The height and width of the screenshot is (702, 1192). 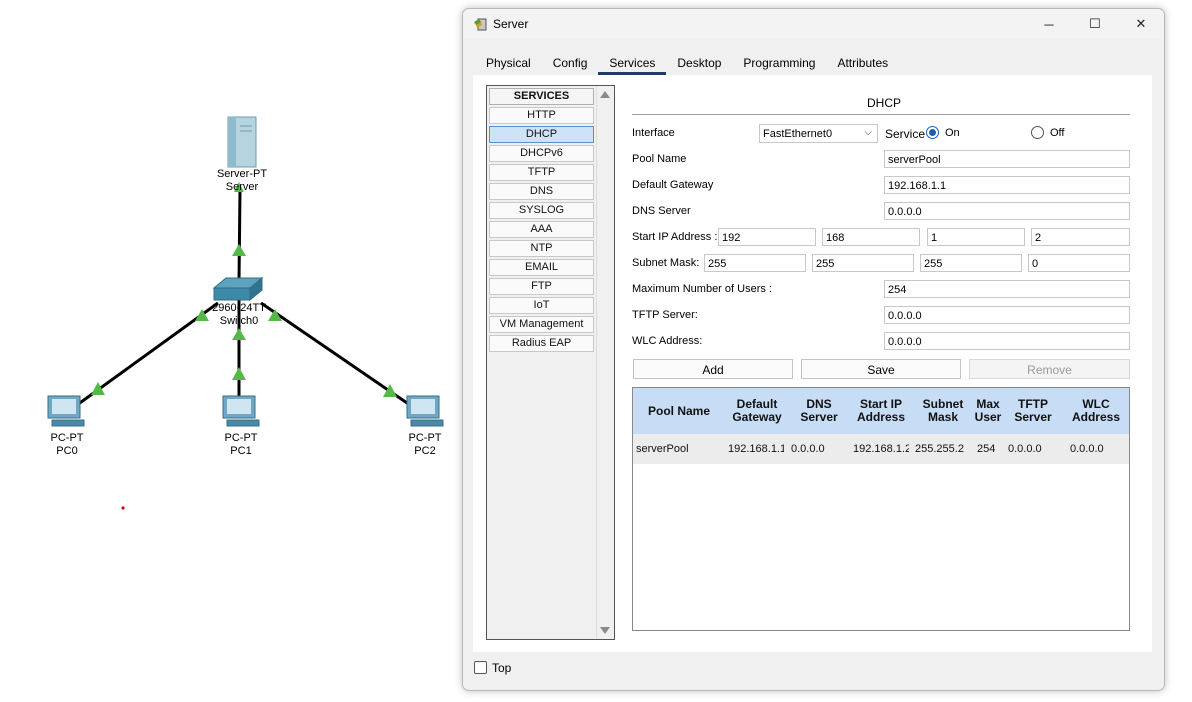 I want to click on device-name-label: PC1, so click(x=241, y=451).